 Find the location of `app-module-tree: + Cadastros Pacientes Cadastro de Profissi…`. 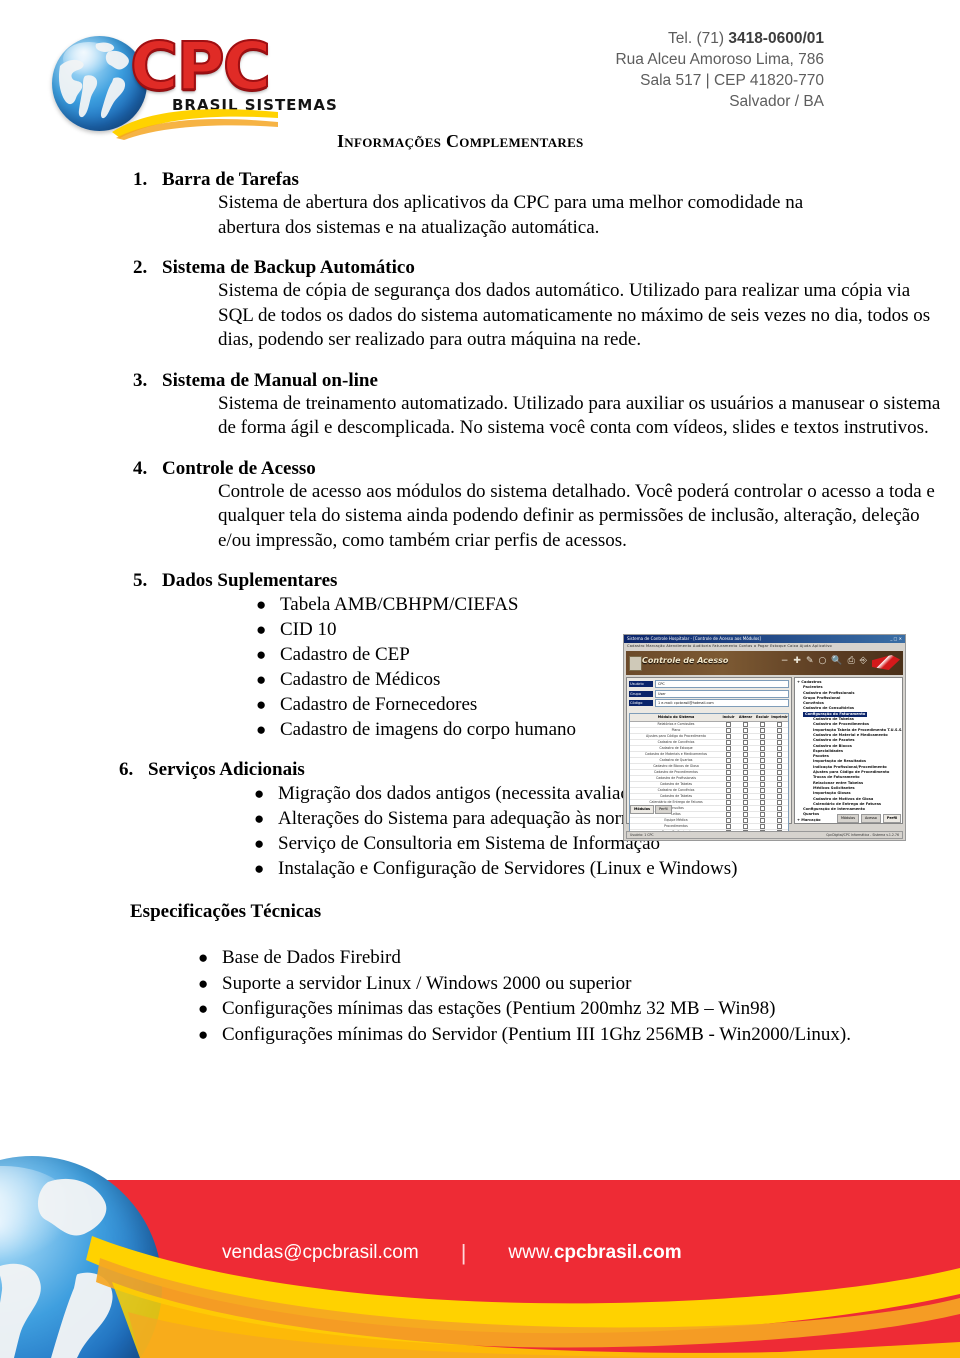

app-module-tree: + Cadastros Pacientes Cadastro de Profissi… is located at coordinates (849, 752).